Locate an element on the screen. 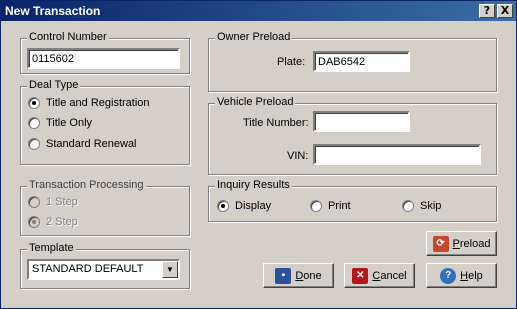 This screenshot has width=517, height=309. template-selected: STANDARD DEFAULT is located at coordinates (88, 269).